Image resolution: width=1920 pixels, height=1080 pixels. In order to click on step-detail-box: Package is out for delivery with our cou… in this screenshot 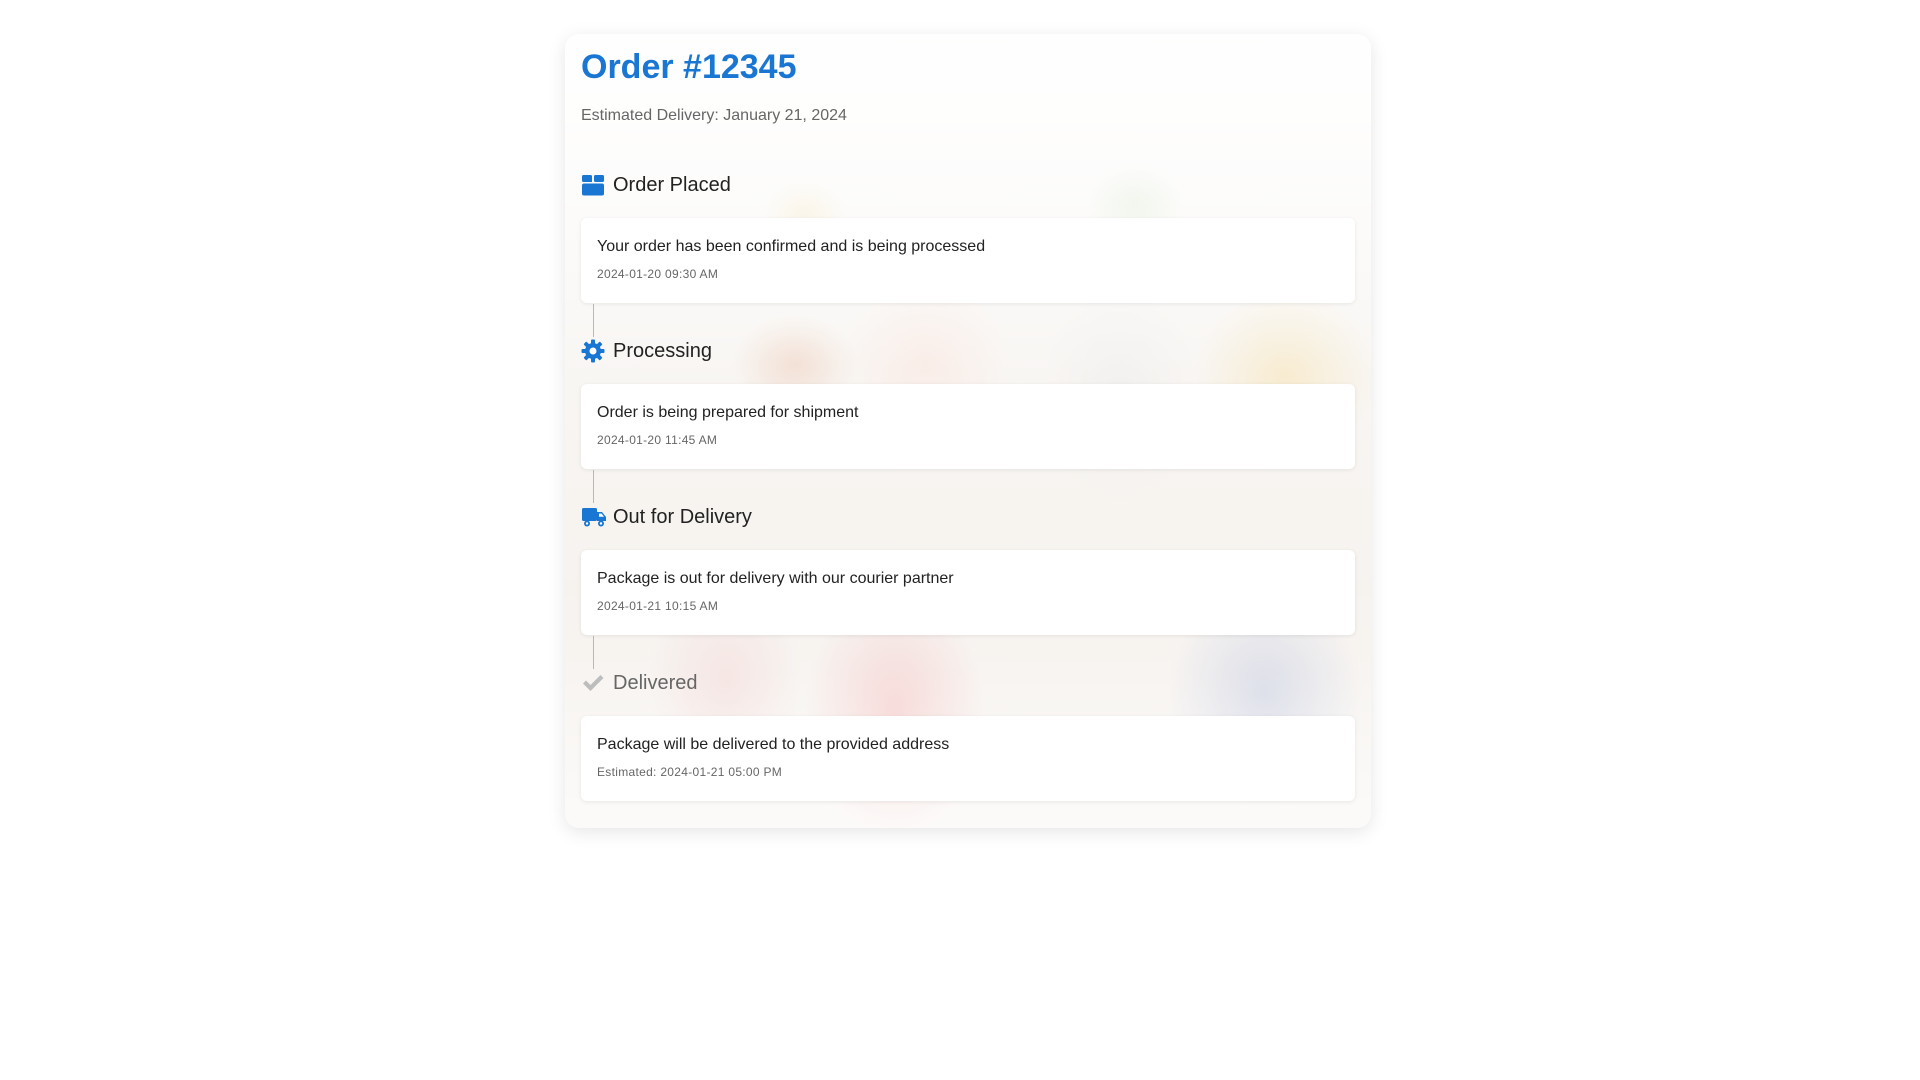, I will do `click(968, 592)`.